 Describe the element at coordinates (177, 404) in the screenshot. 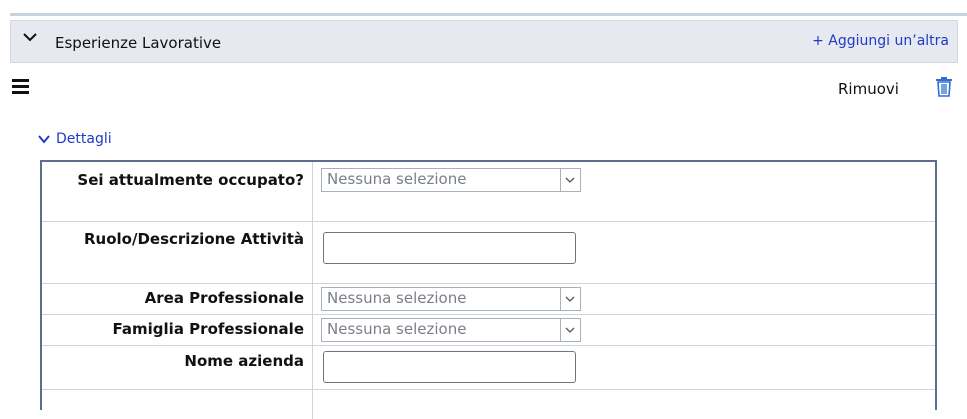

I see `field-label` at that location.